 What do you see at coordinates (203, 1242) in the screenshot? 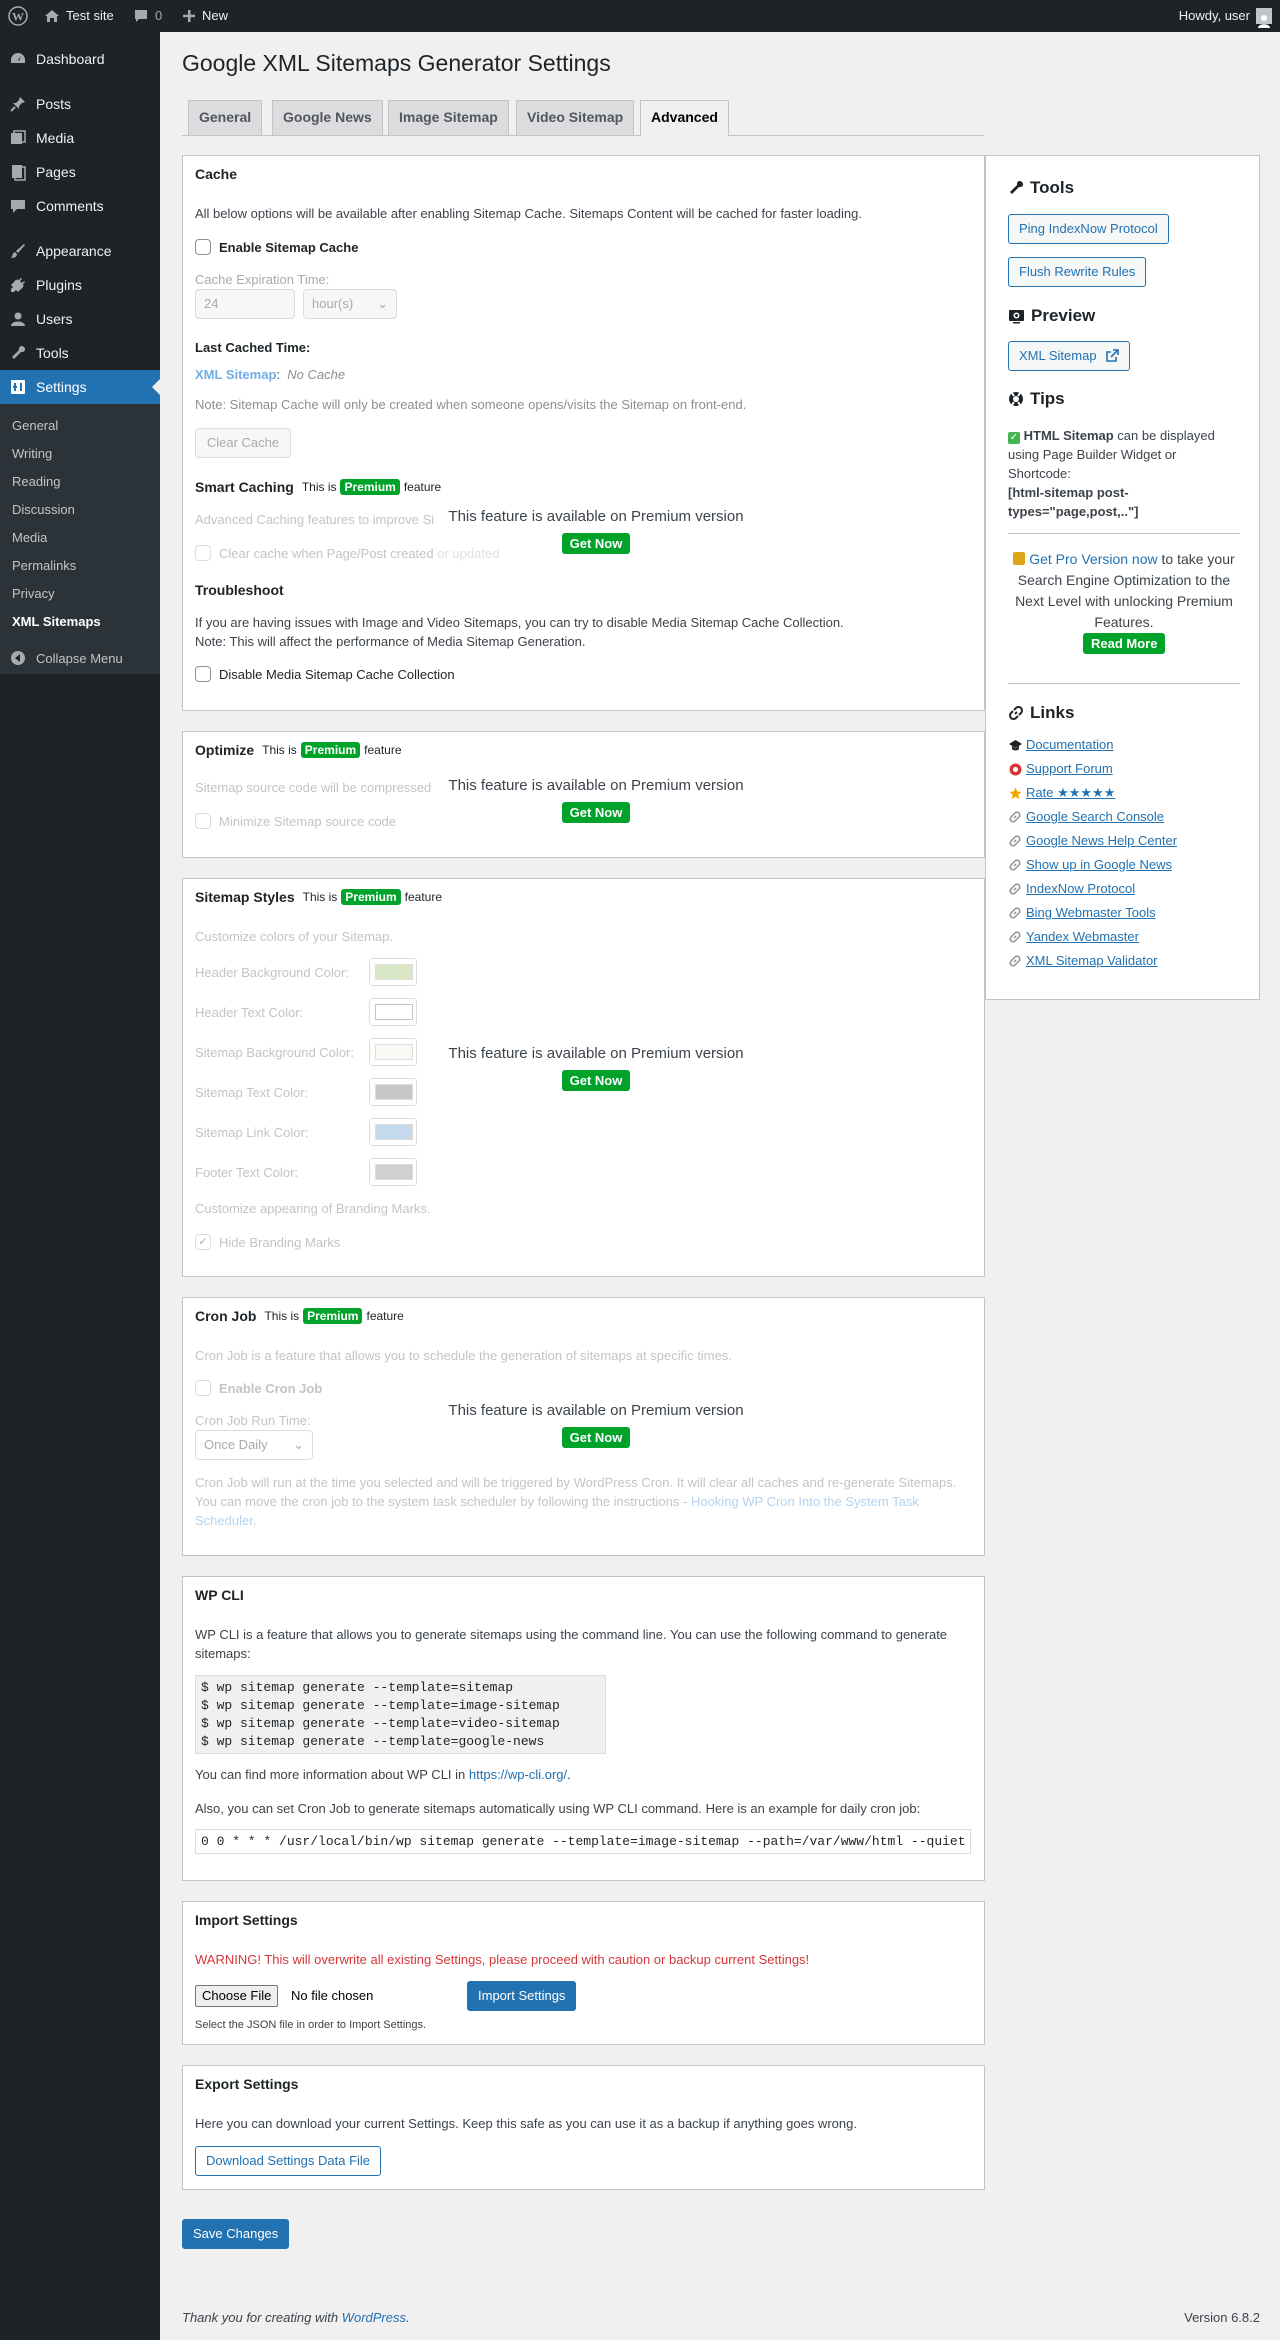
I see `hide-branding-checkbox: ✓` at bounding box center [203, 1242].